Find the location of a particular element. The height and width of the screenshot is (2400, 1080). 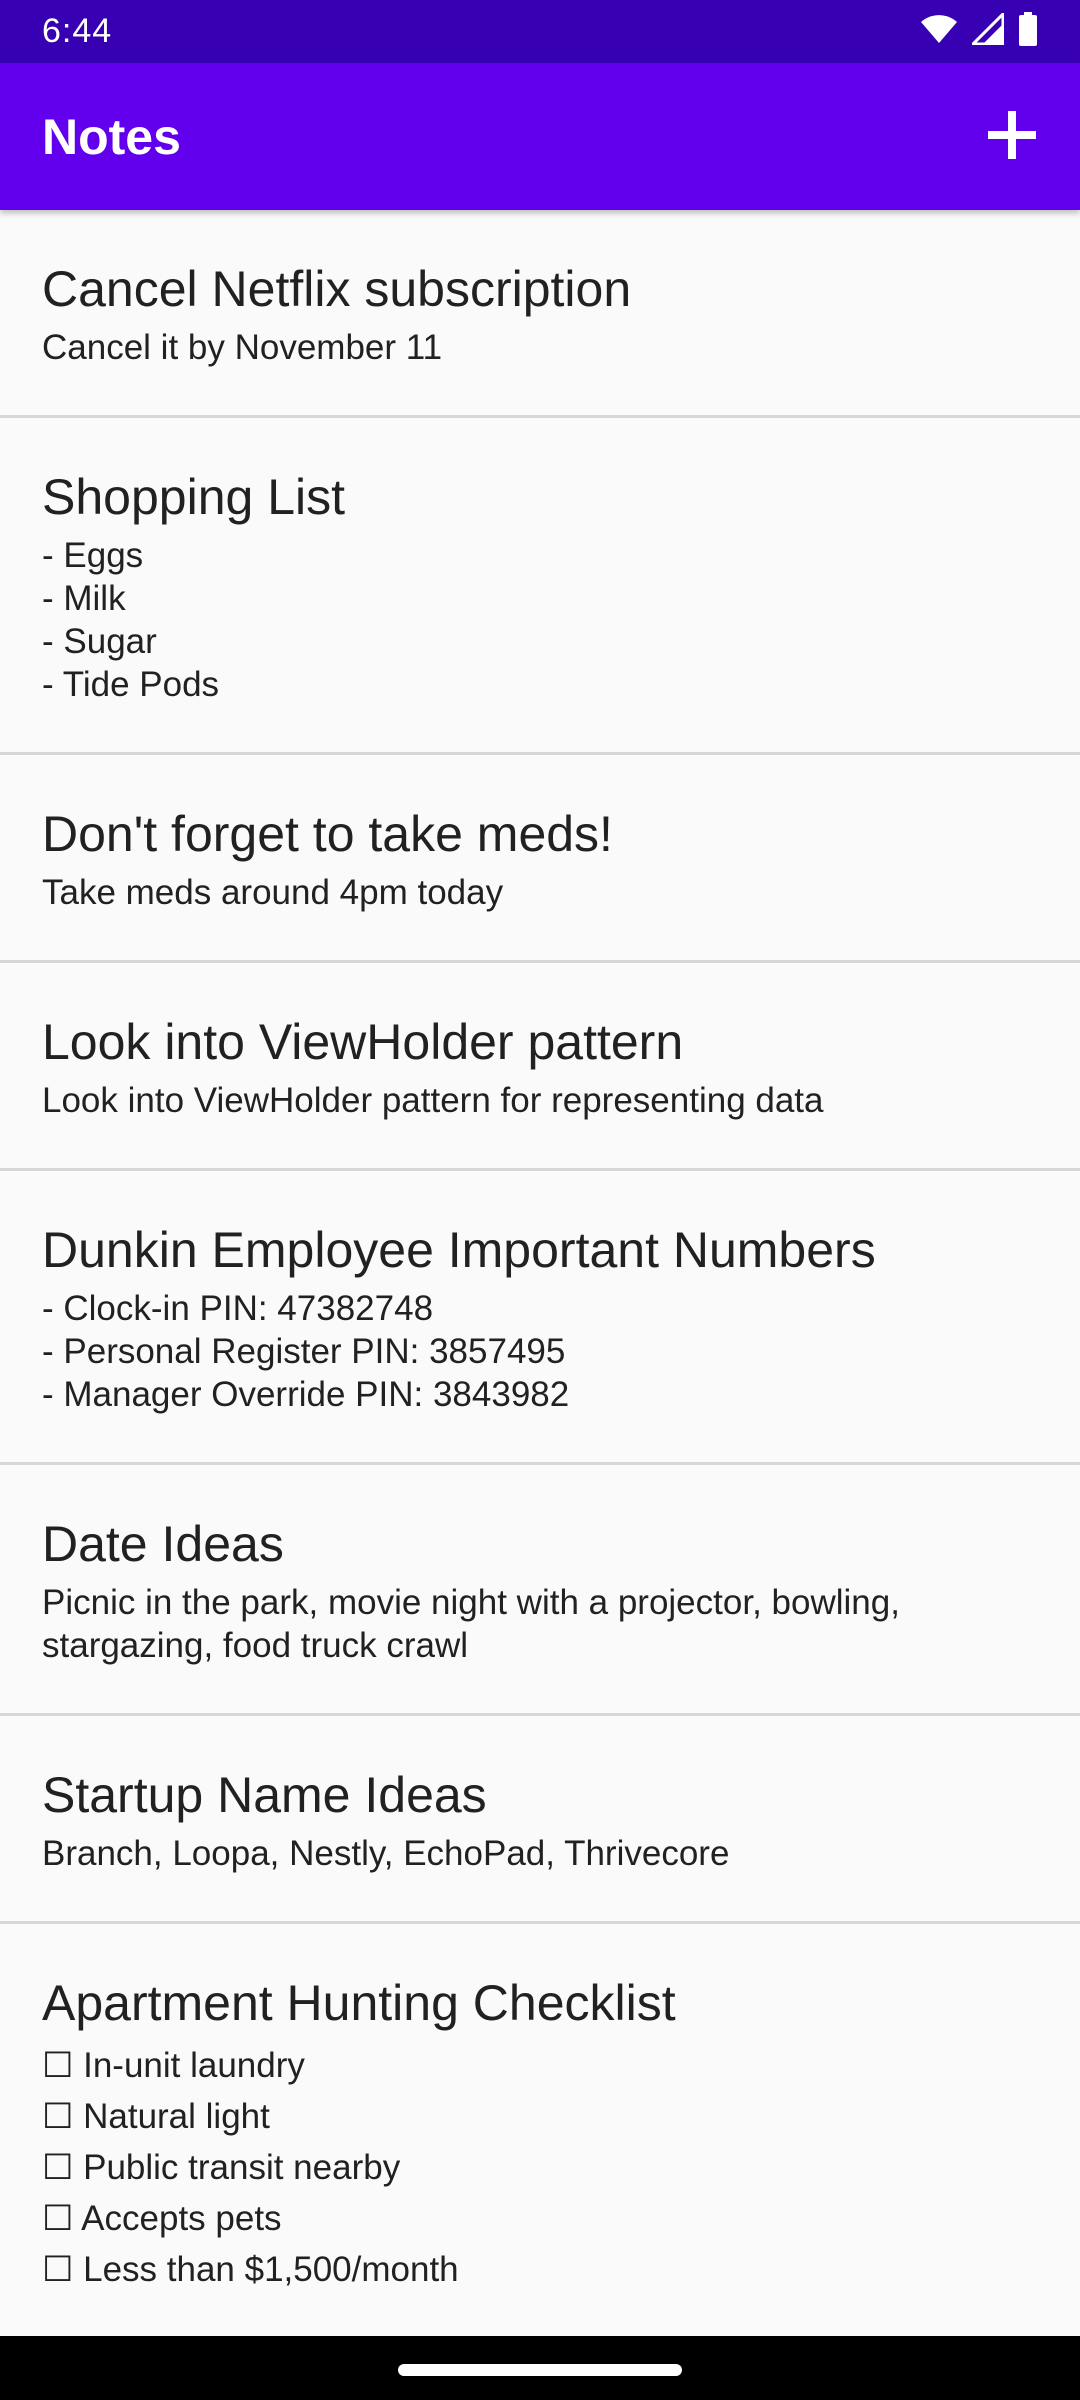

app-title: Notes is located at coordinates (111, 137).